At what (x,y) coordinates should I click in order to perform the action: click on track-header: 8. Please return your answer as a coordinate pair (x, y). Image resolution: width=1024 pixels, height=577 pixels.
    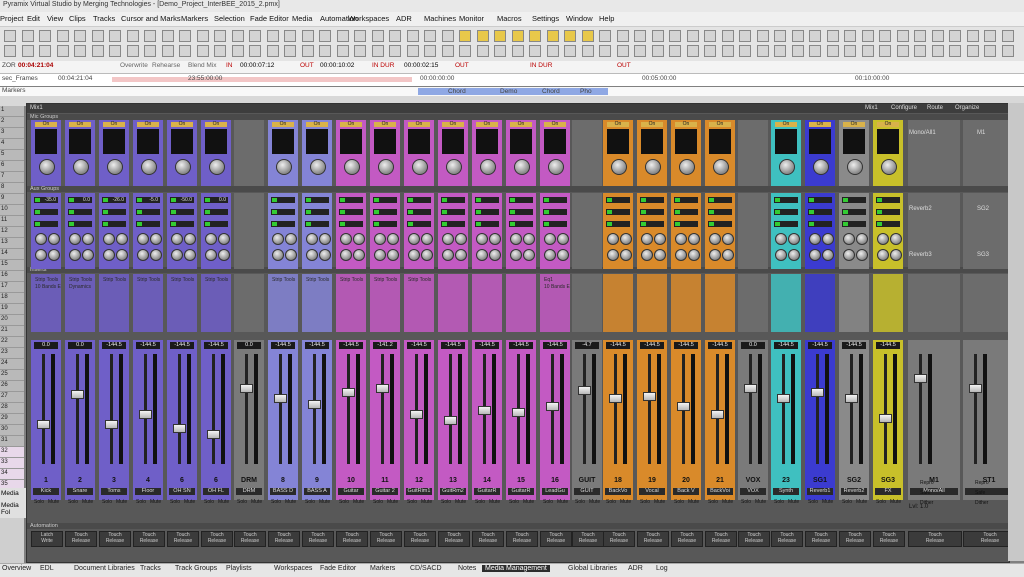
    Looking at the image, I should click on (12, 188).